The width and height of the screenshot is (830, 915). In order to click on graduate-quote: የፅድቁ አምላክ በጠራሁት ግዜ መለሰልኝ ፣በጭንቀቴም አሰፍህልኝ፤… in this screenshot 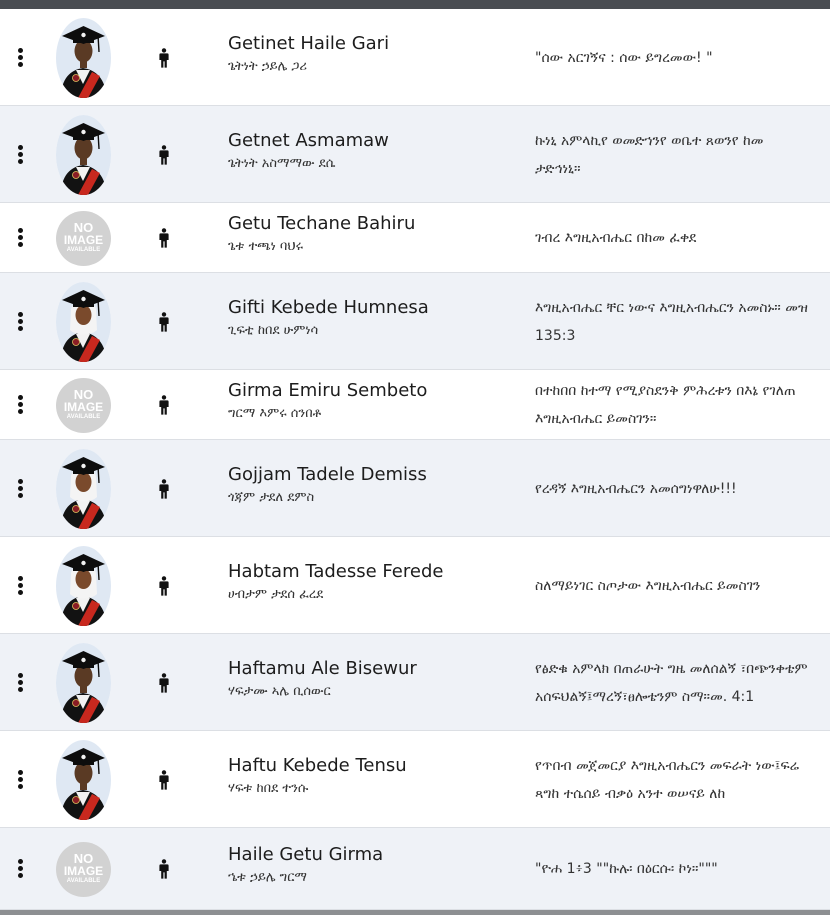, I will do `click(671, 682)`.